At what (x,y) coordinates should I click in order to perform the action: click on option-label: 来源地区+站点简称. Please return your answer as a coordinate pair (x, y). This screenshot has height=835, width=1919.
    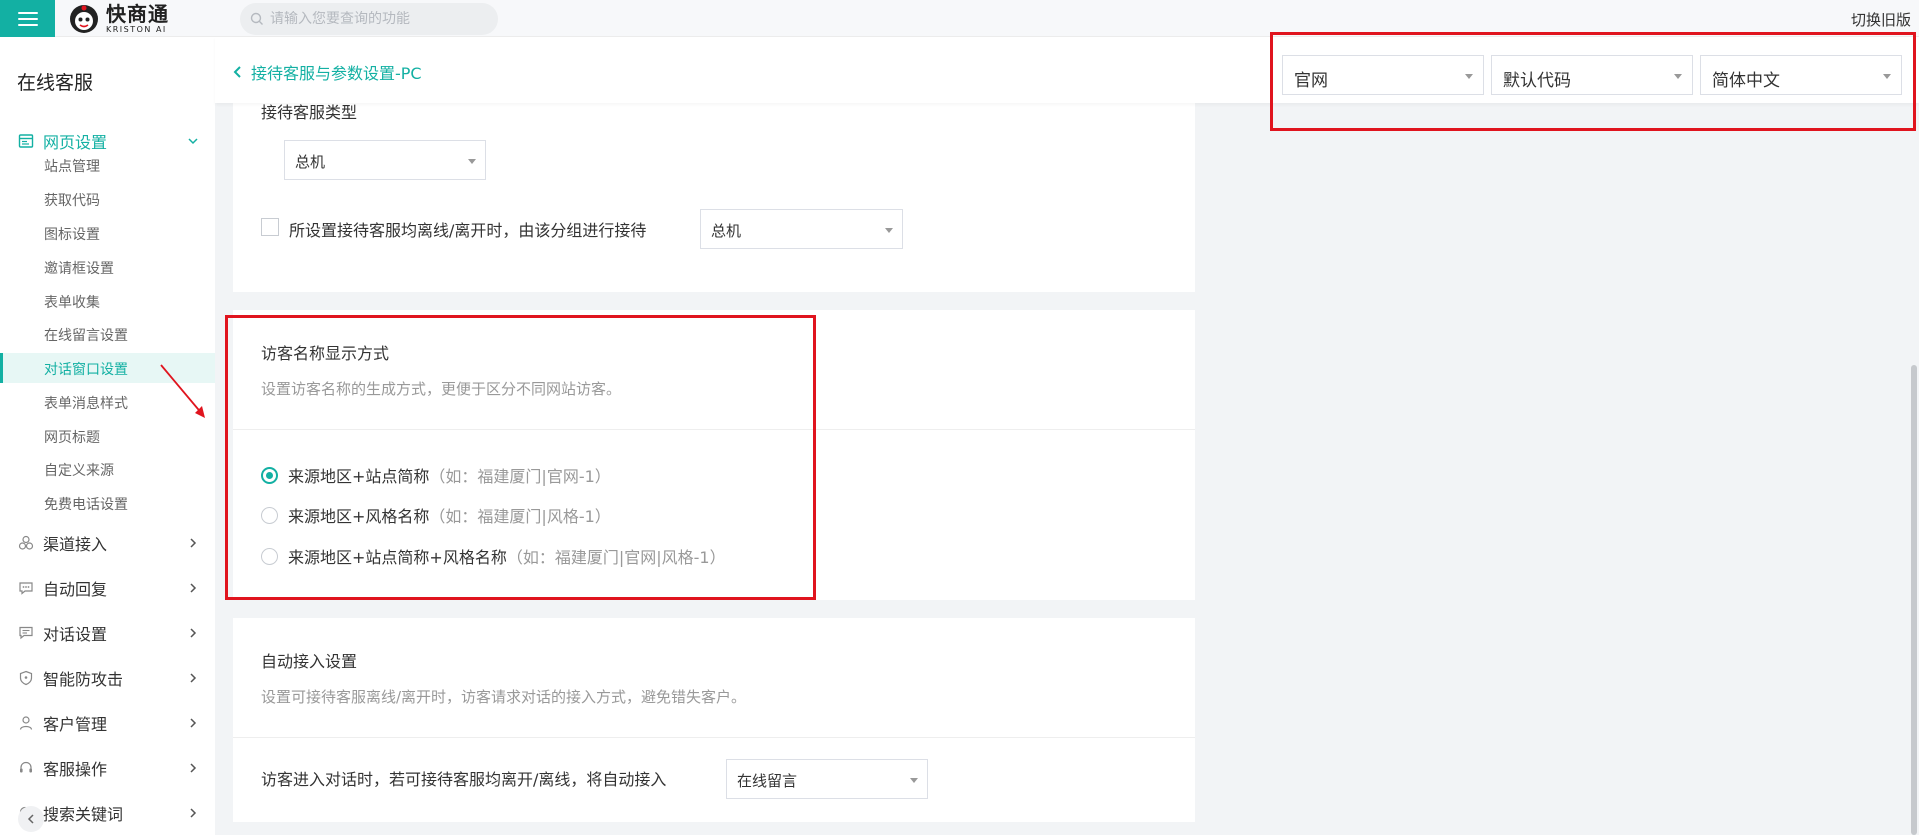
    Looking at the image, I should click on (359, 476).